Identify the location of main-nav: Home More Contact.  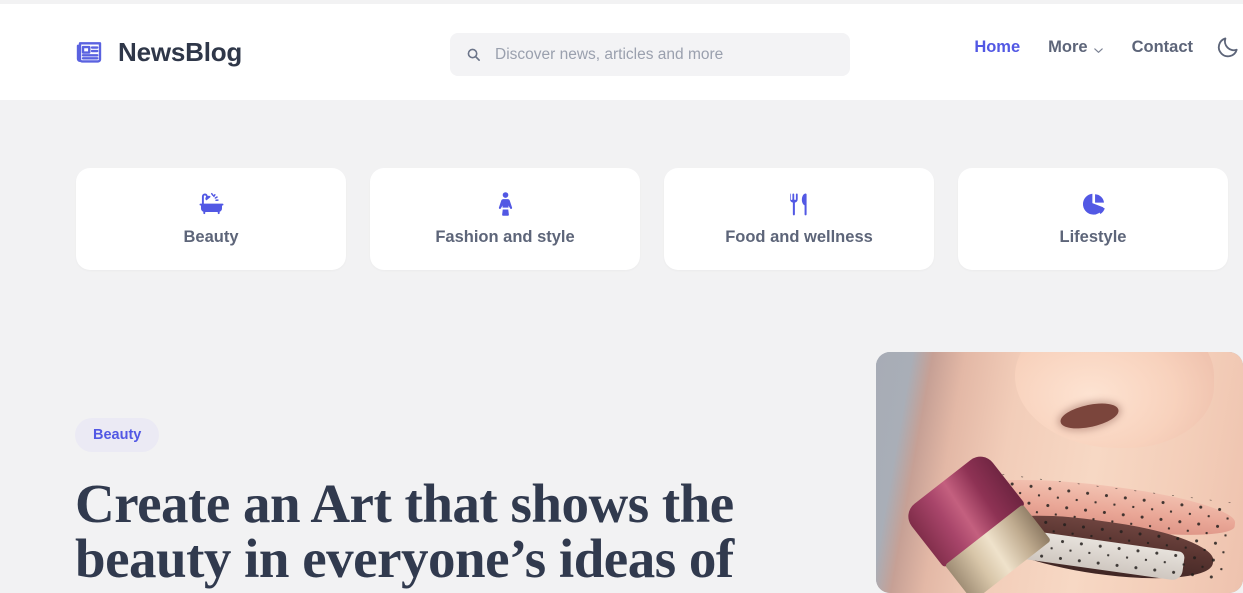
(1108, 47).